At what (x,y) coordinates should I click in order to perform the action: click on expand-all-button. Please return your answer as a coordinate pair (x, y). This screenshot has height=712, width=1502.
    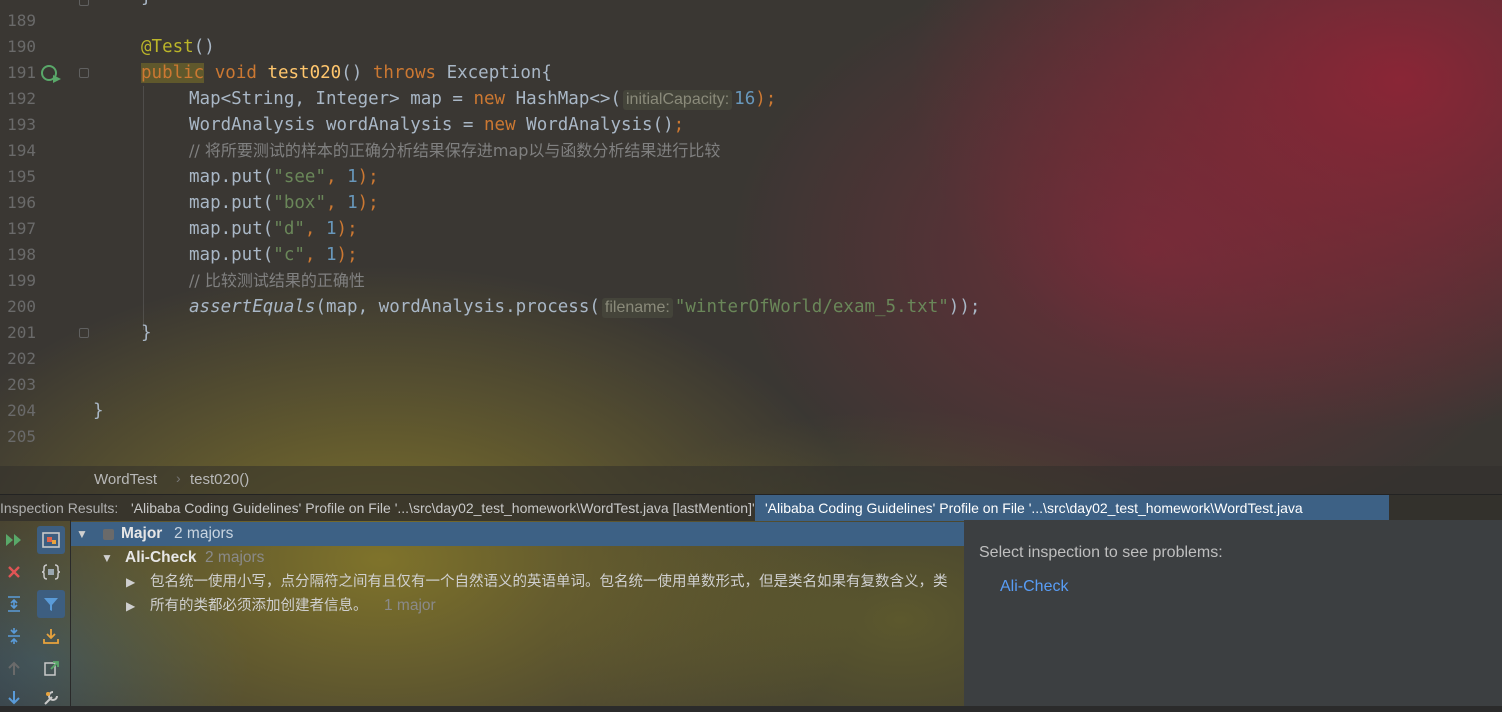
    Looking at the image, I should click on (14, 604).